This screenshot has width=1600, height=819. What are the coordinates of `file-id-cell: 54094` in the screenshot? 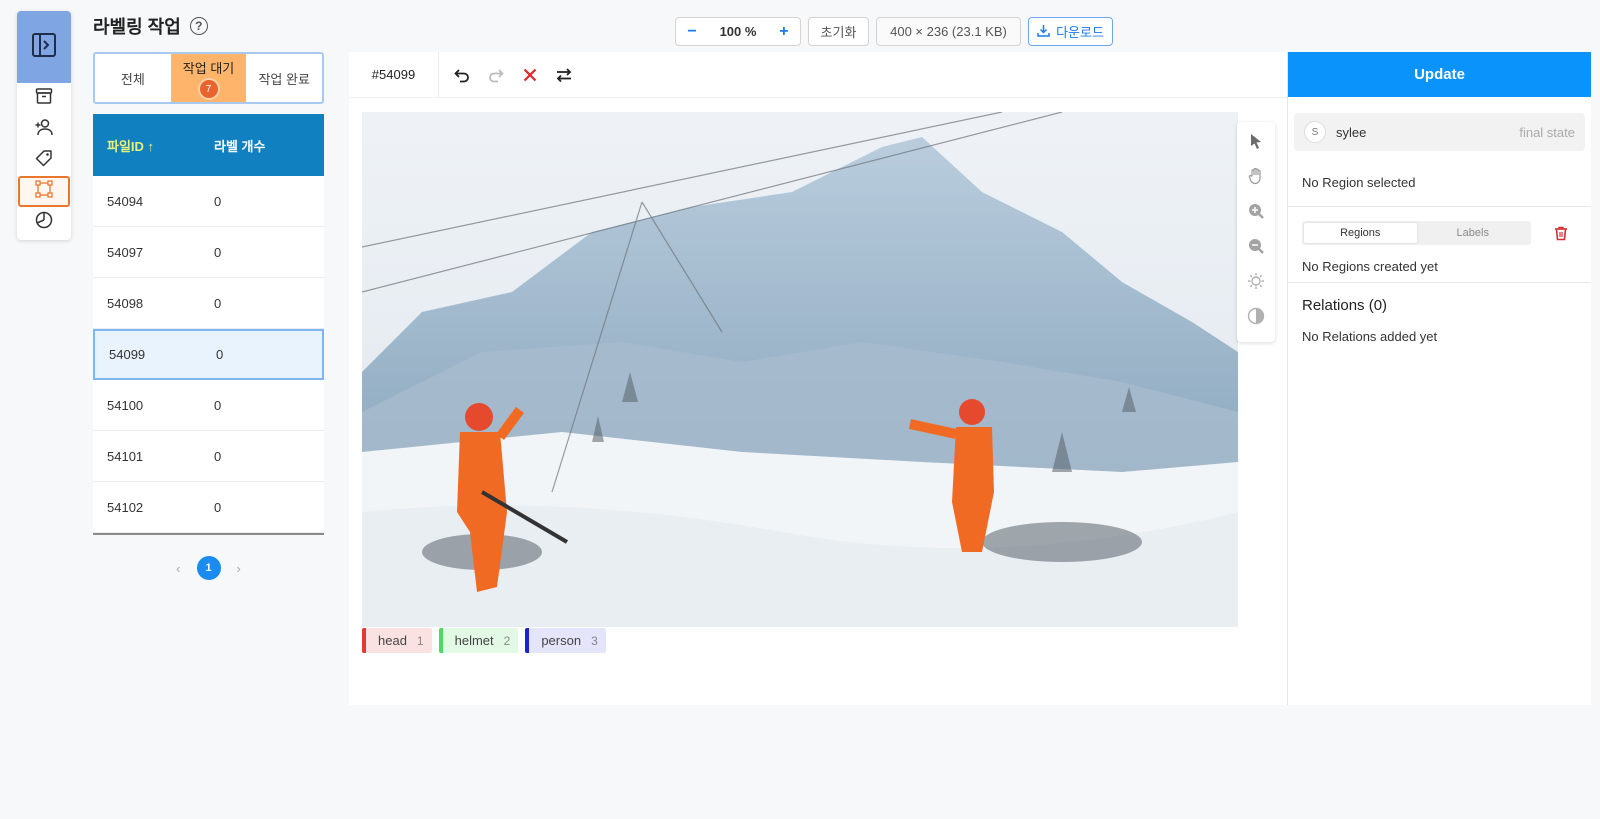 It's located at (125, 201).